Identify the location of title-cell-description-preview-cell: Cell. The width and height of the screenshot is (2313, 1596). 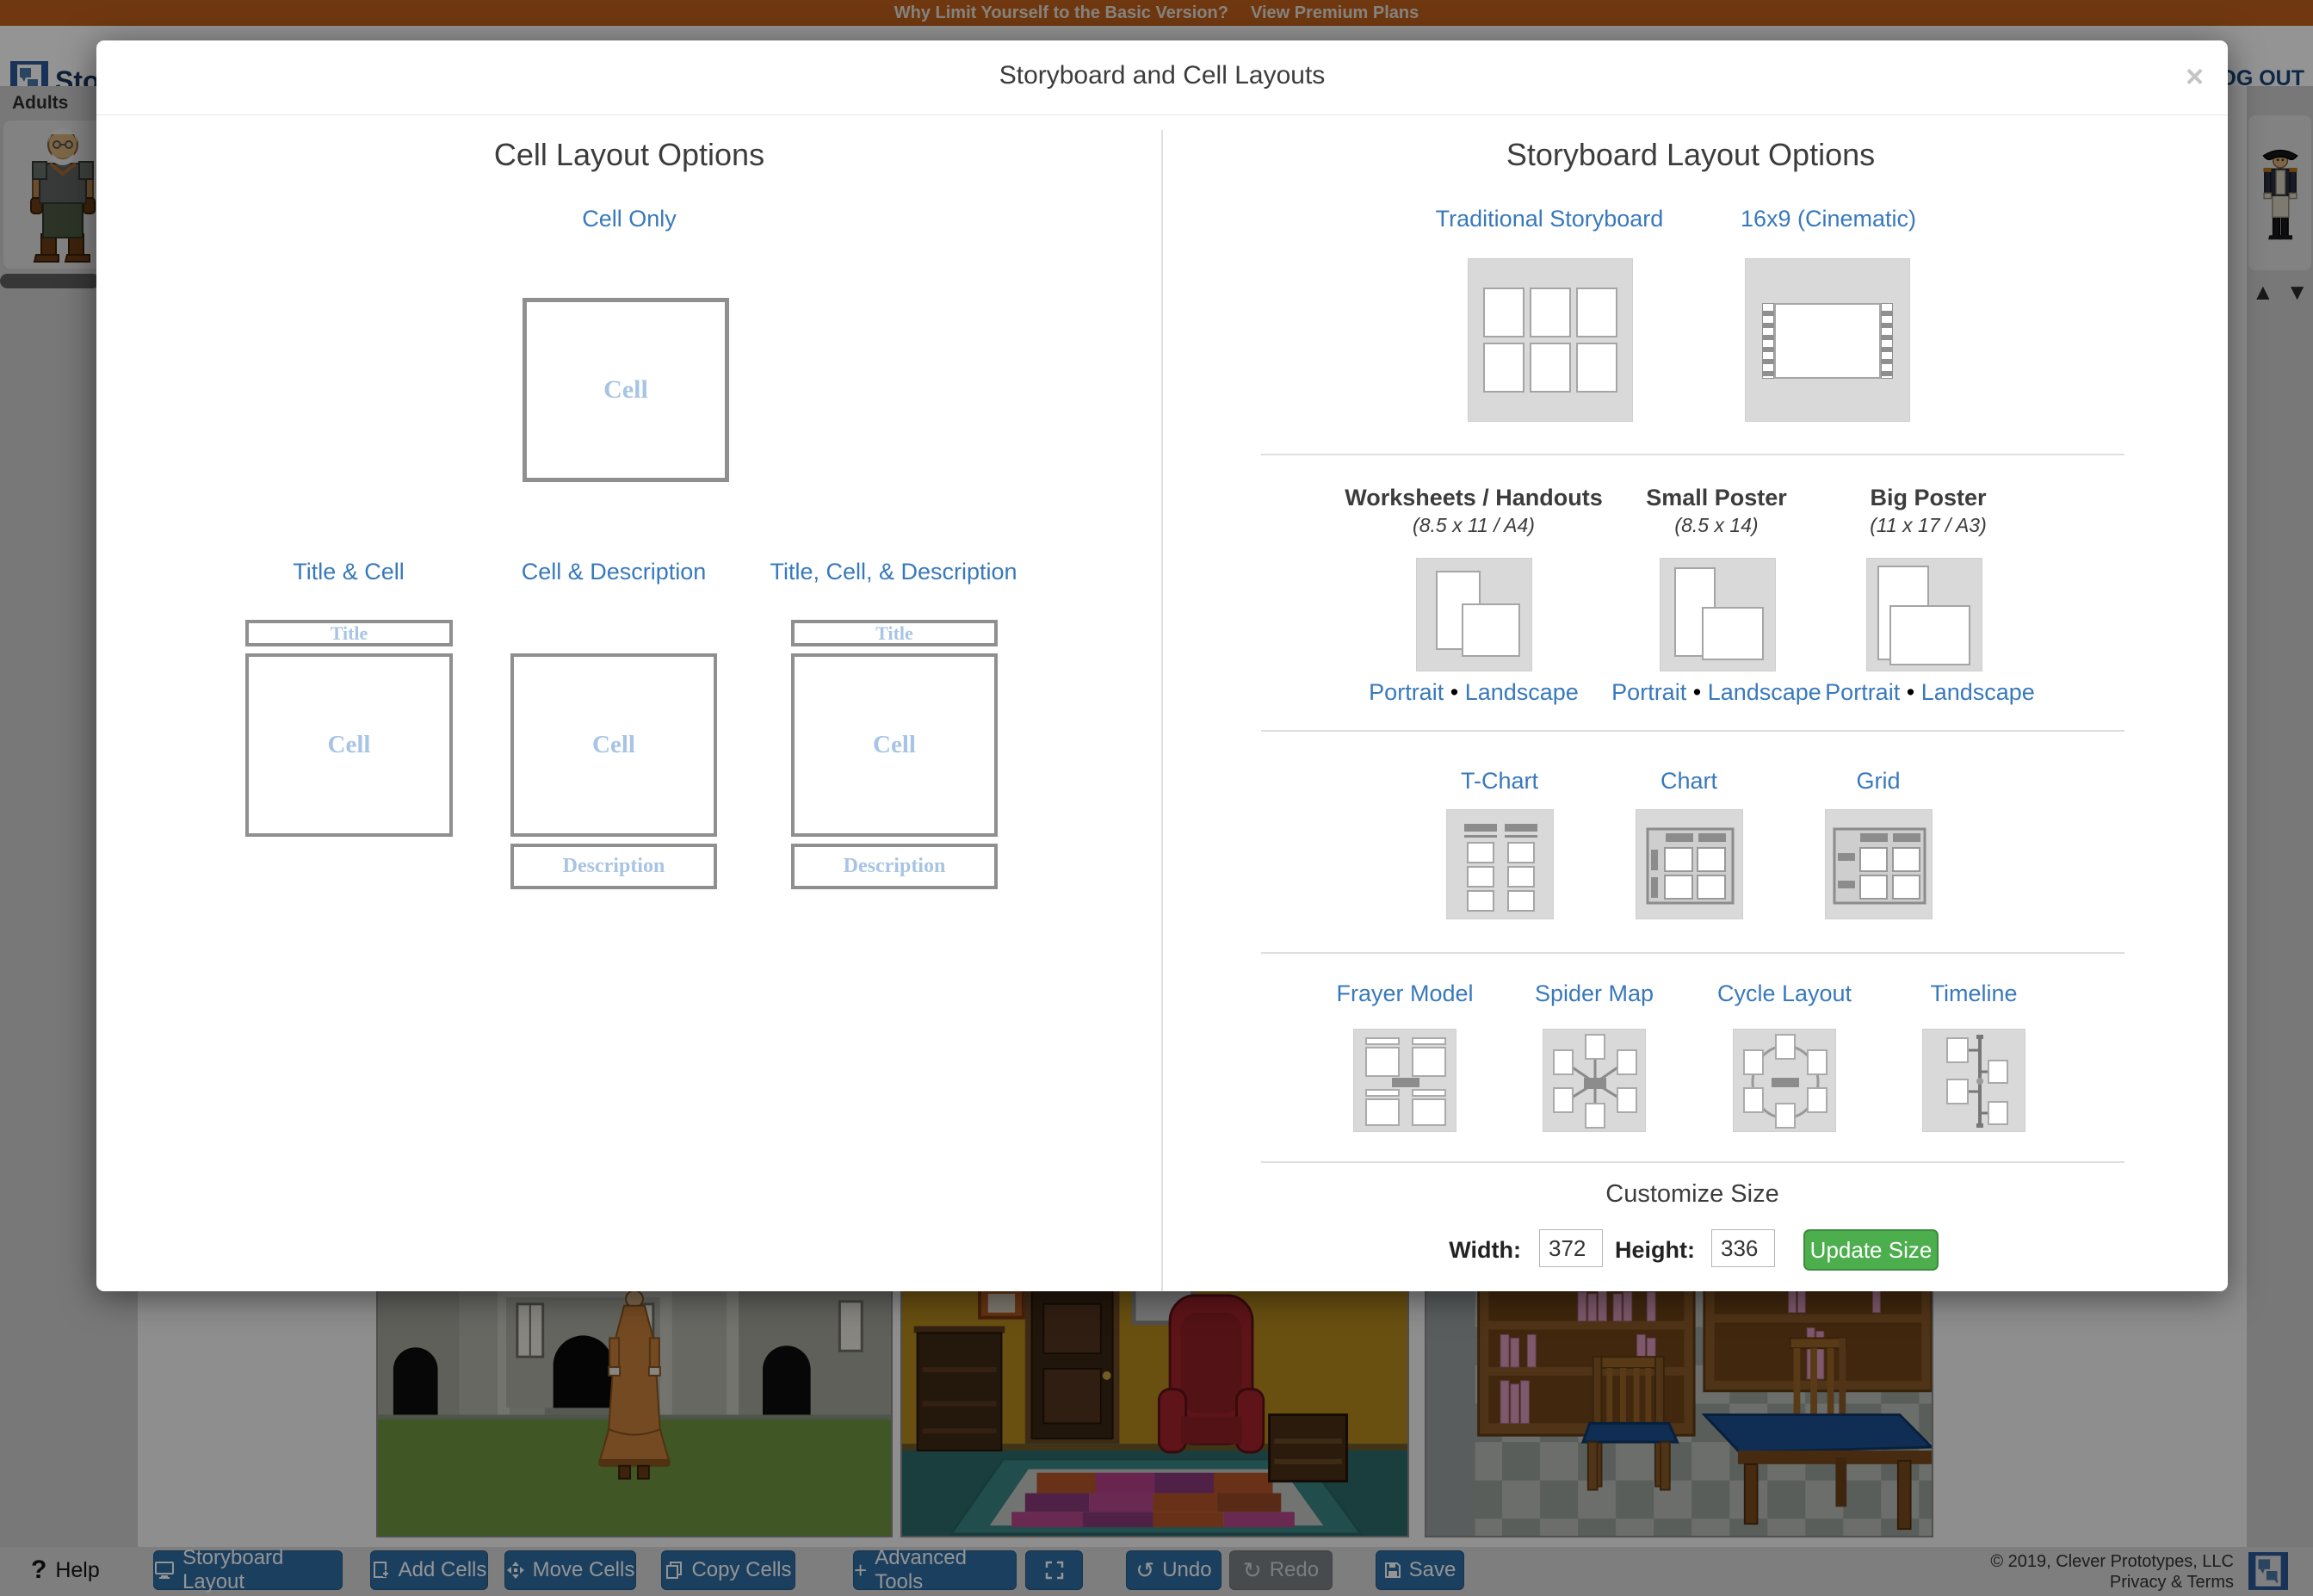
(894, 745).